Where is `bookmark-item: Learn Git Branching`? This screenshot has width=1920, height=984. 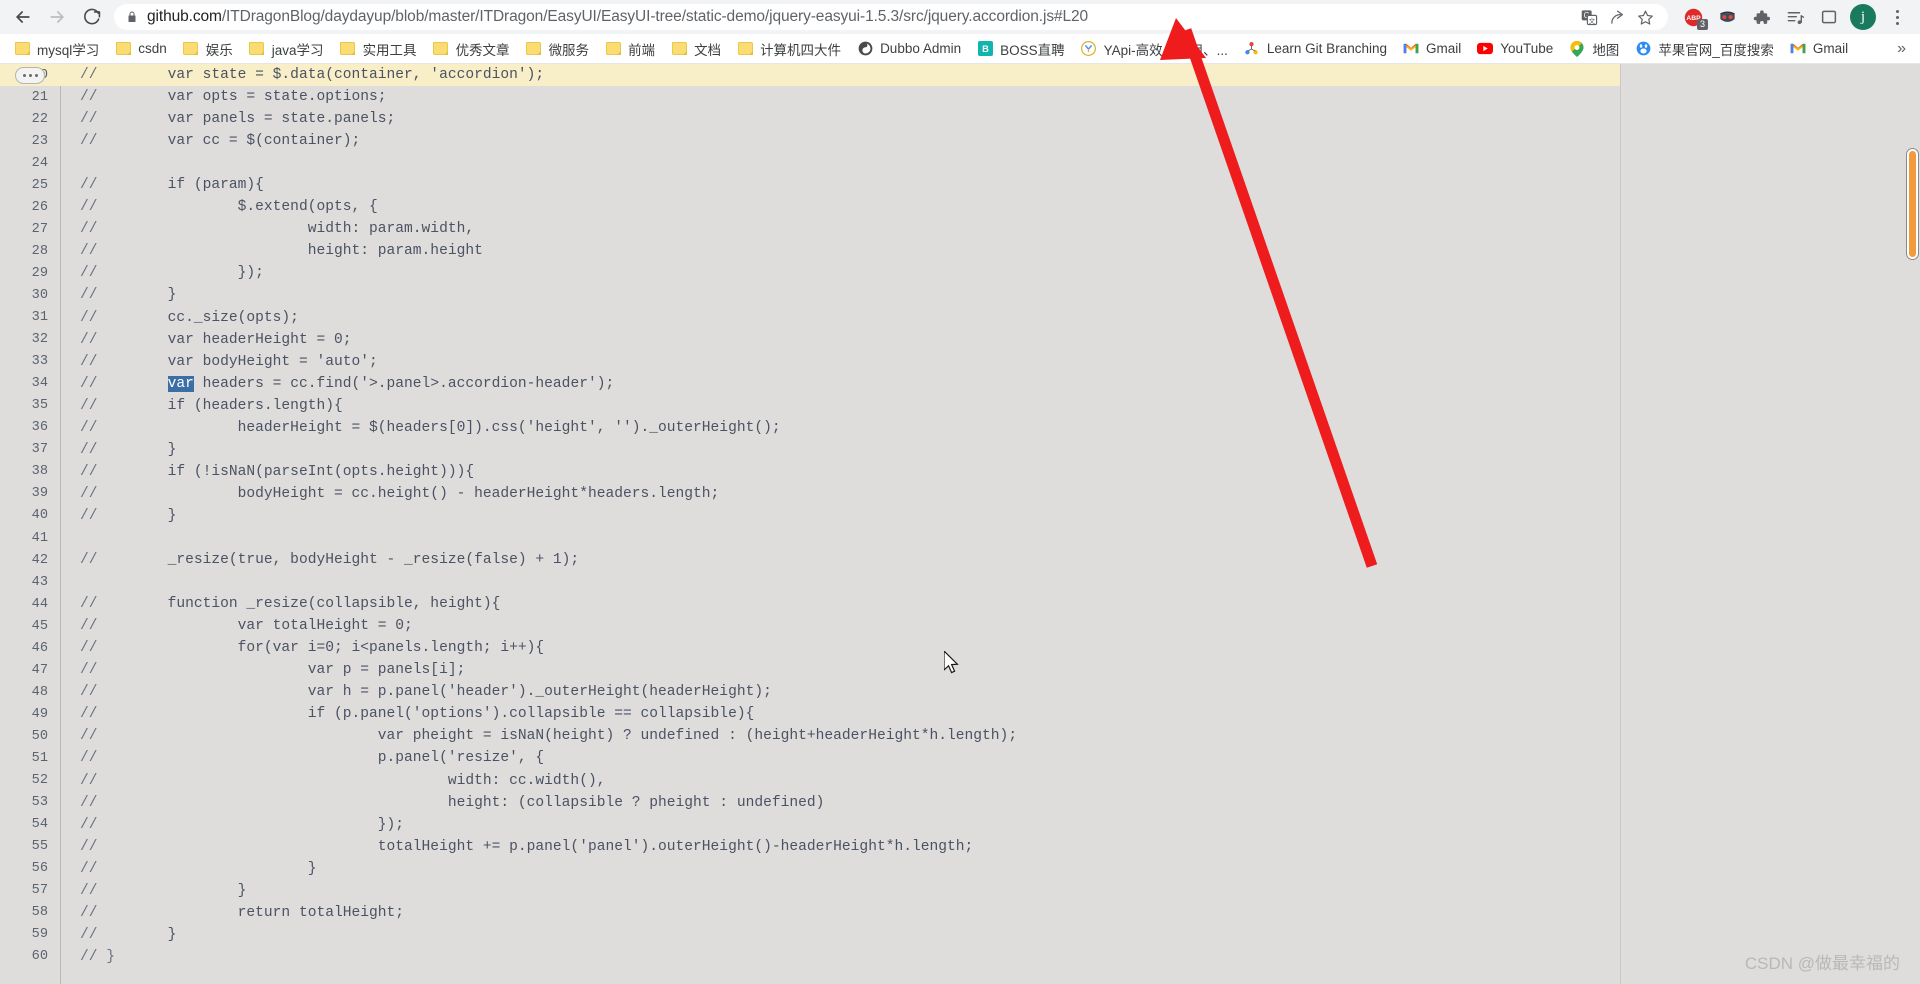 bookmark-item: Learn Git Branching is located at coordinates (1315, 49).